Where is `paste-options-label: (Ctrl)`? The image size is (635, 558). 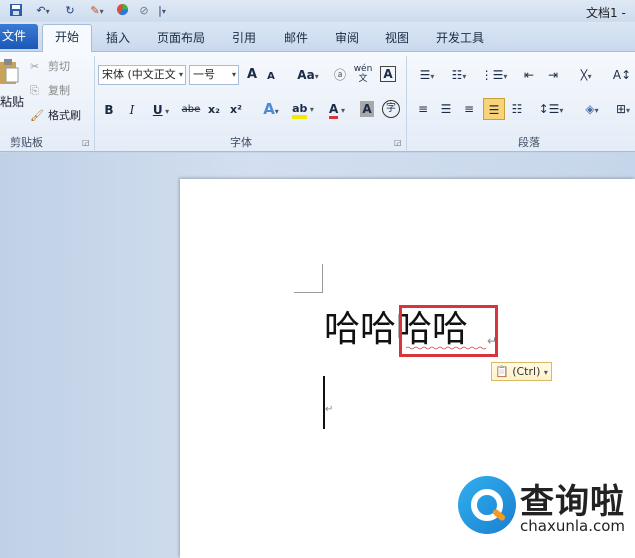 paste-options-label: (Ctrl) is located at coordinates (526, 371).